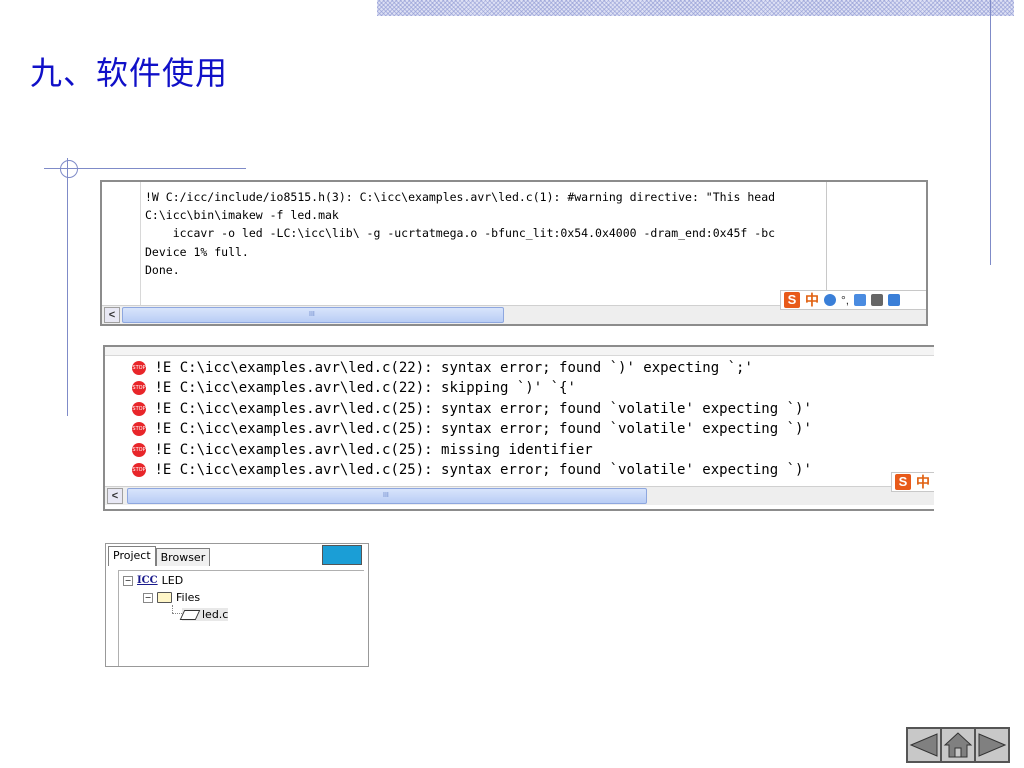  What do you see at coordinates (242, 215) in the screenshot?
I see `build-output-line: C:\icc\bin\imakew -f led.mak` at bounding box center [242, 215].